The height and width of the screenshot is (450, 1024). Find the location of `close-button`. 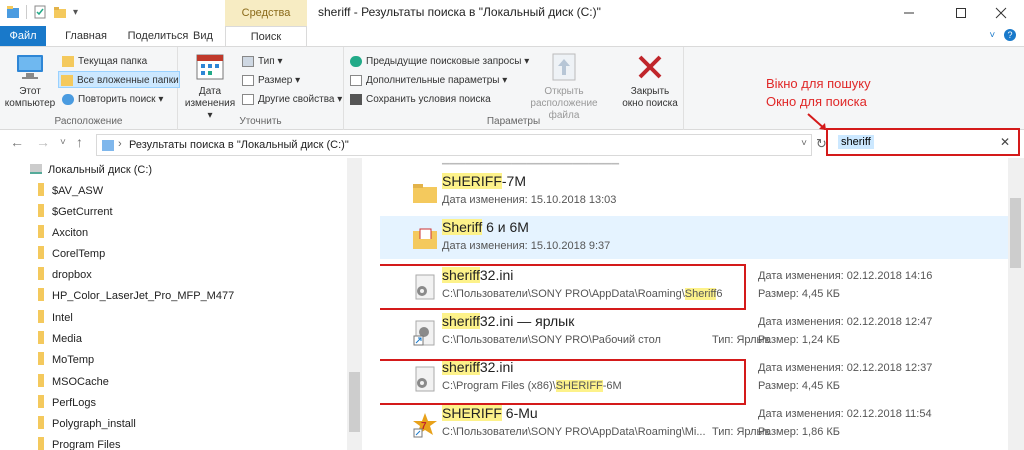

close-button is located at coordinates (1001, 13).